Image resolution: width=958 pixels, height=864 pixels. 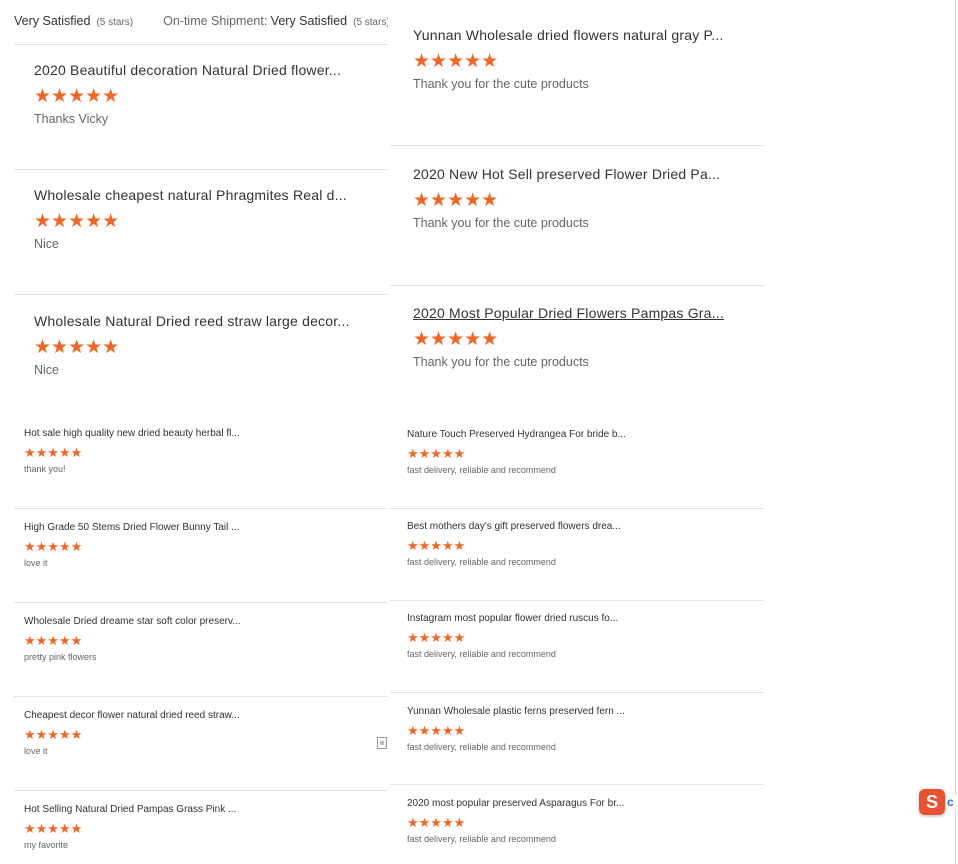 What do you see at coordinates (932, 802) in the screenshot?
I see `floating-chat-icon: S` at bounding box center [932, 802].